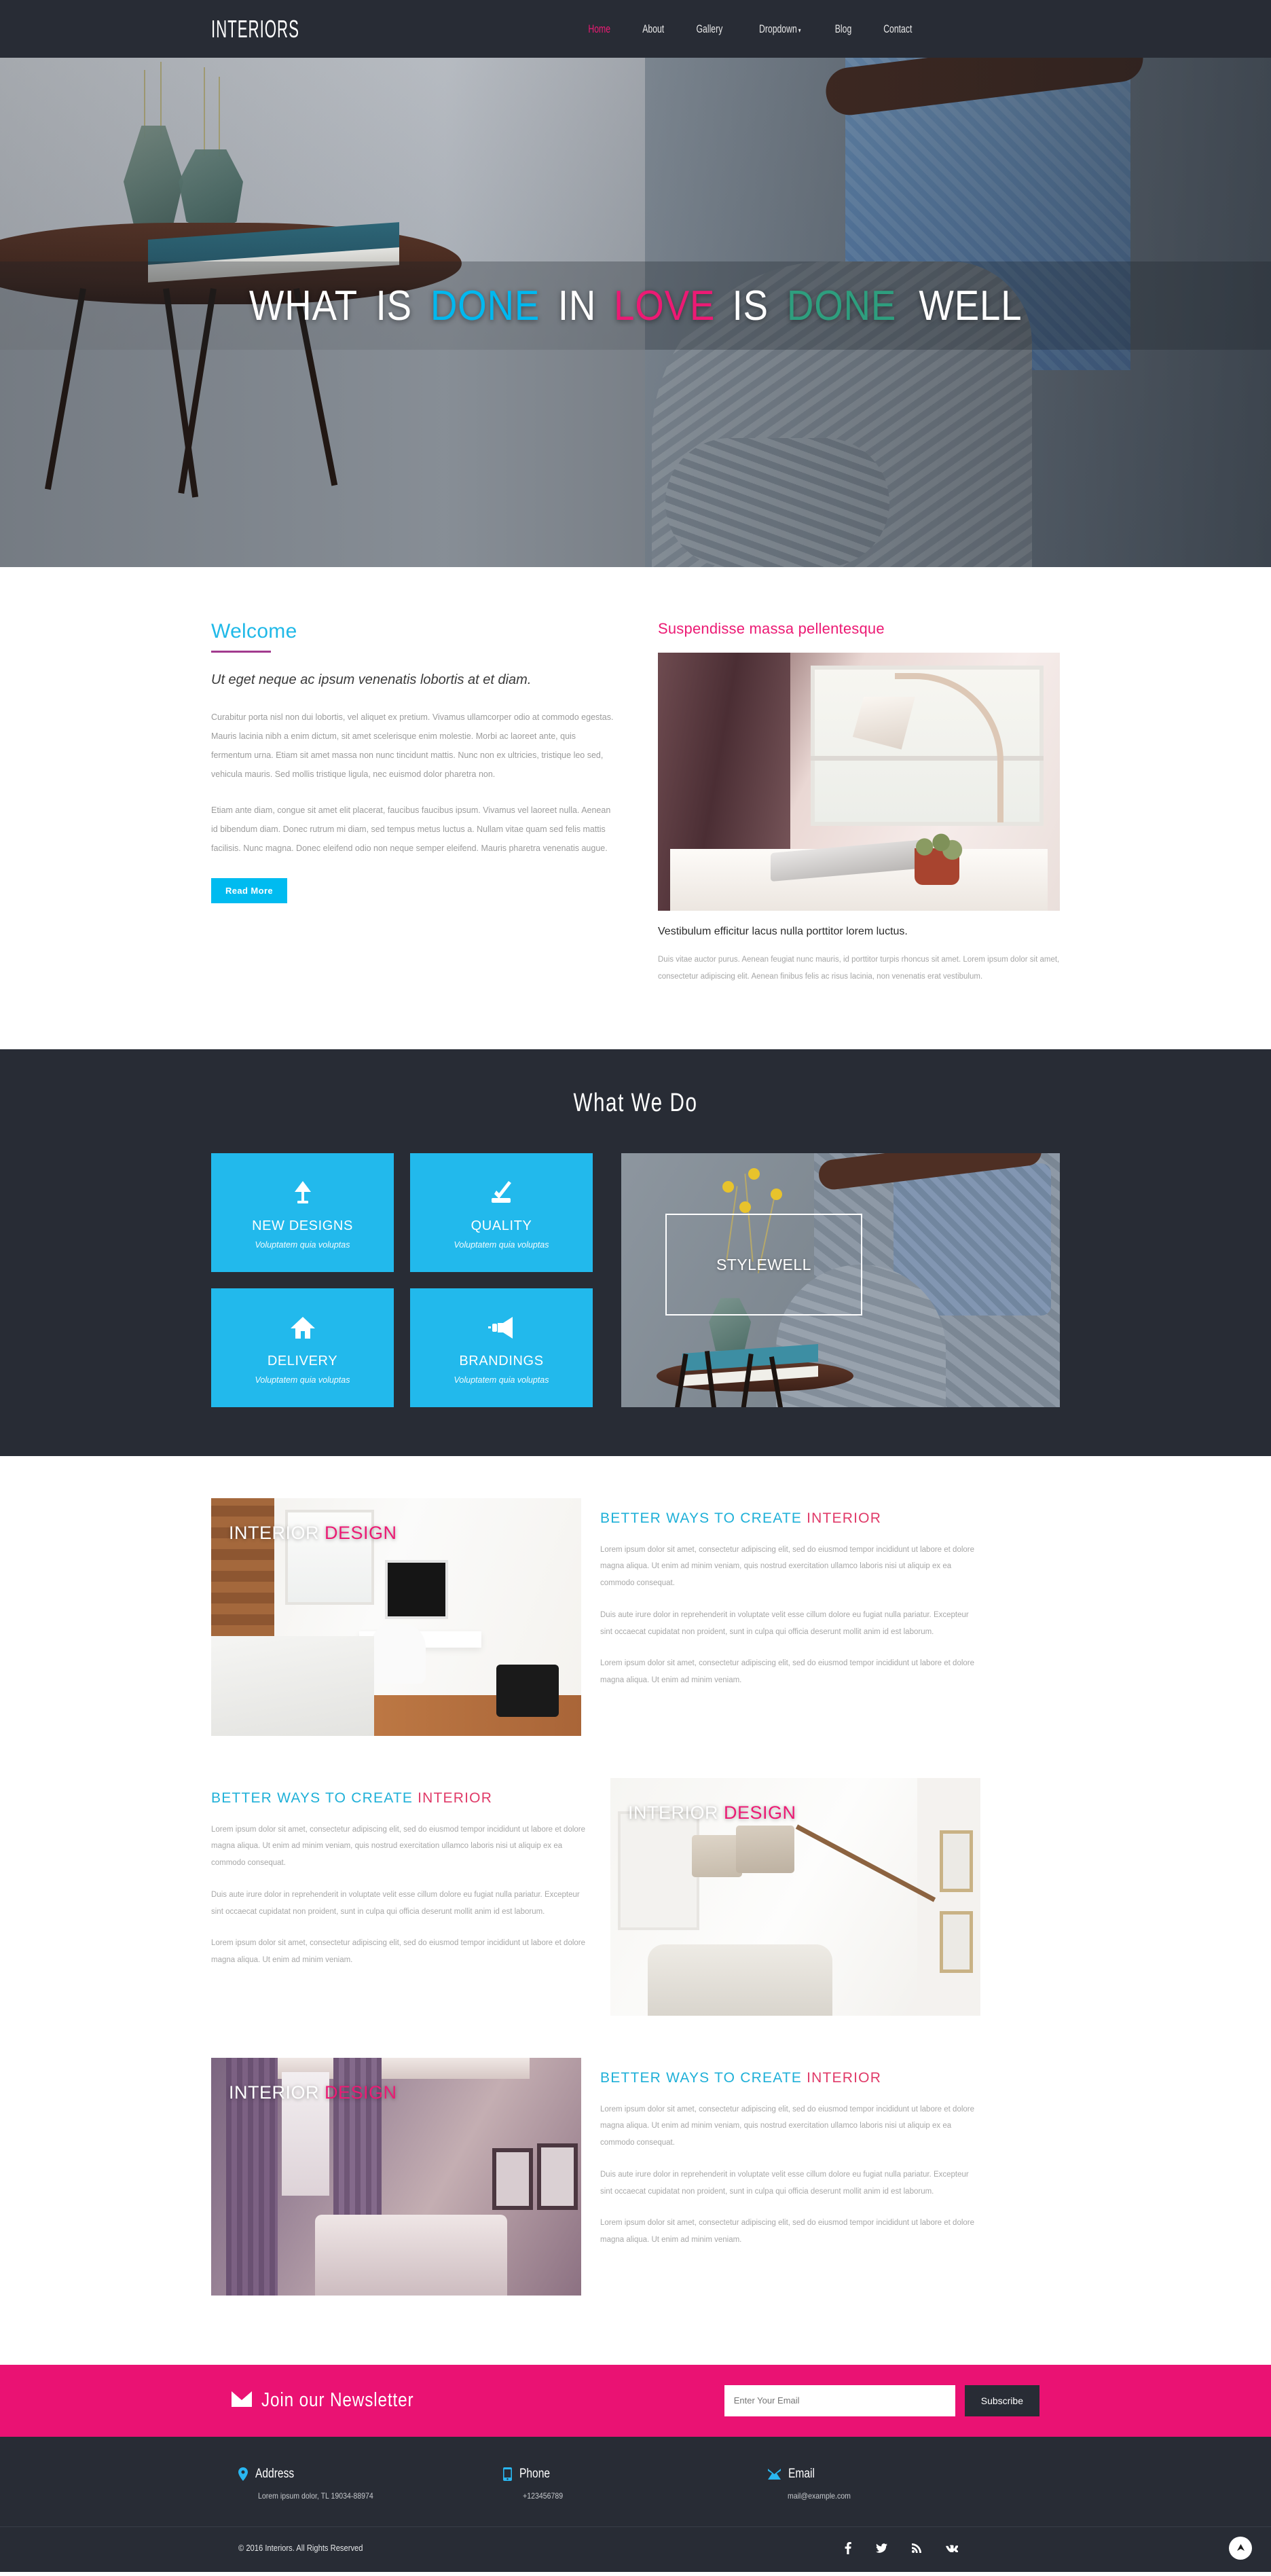  Describe the element at coordinates (502, 1193) in the screenshot. I see `check-badge-icon` at that location.